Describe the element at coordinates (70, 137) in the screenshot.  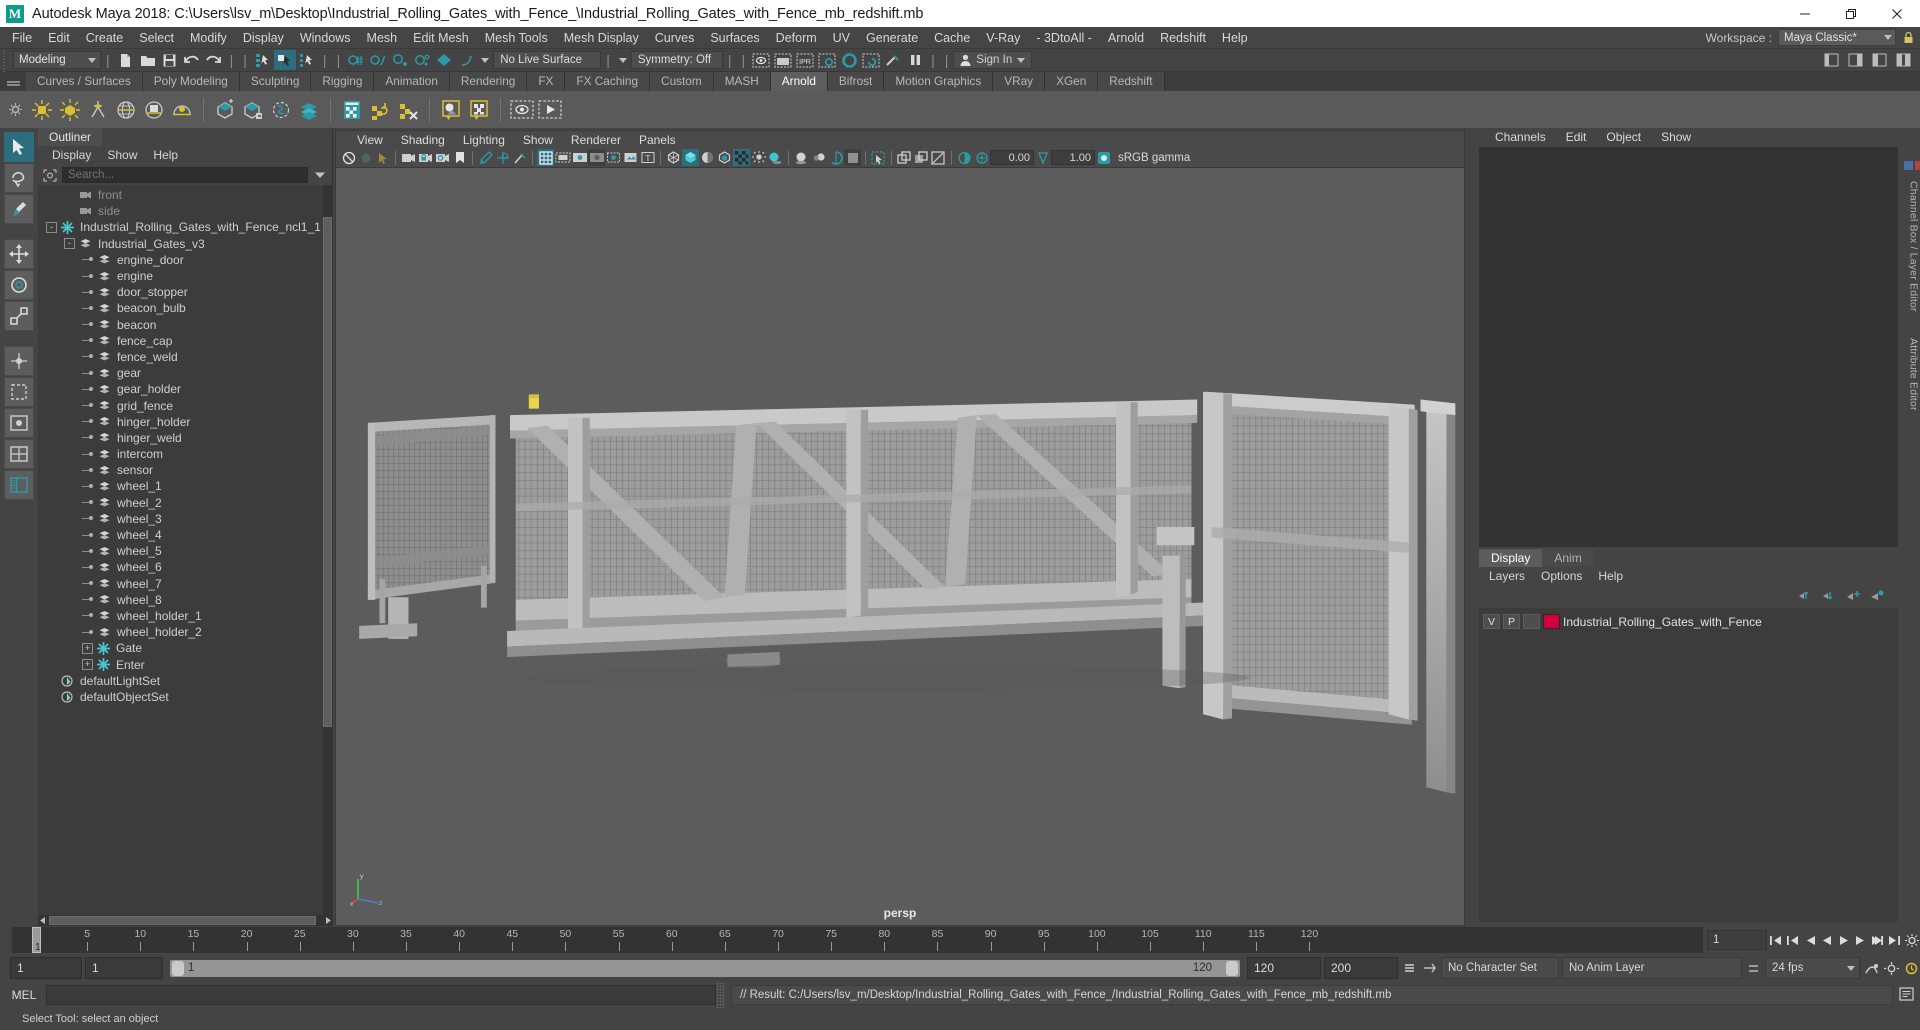
I see `outliner-tab: Outliner` at that location.